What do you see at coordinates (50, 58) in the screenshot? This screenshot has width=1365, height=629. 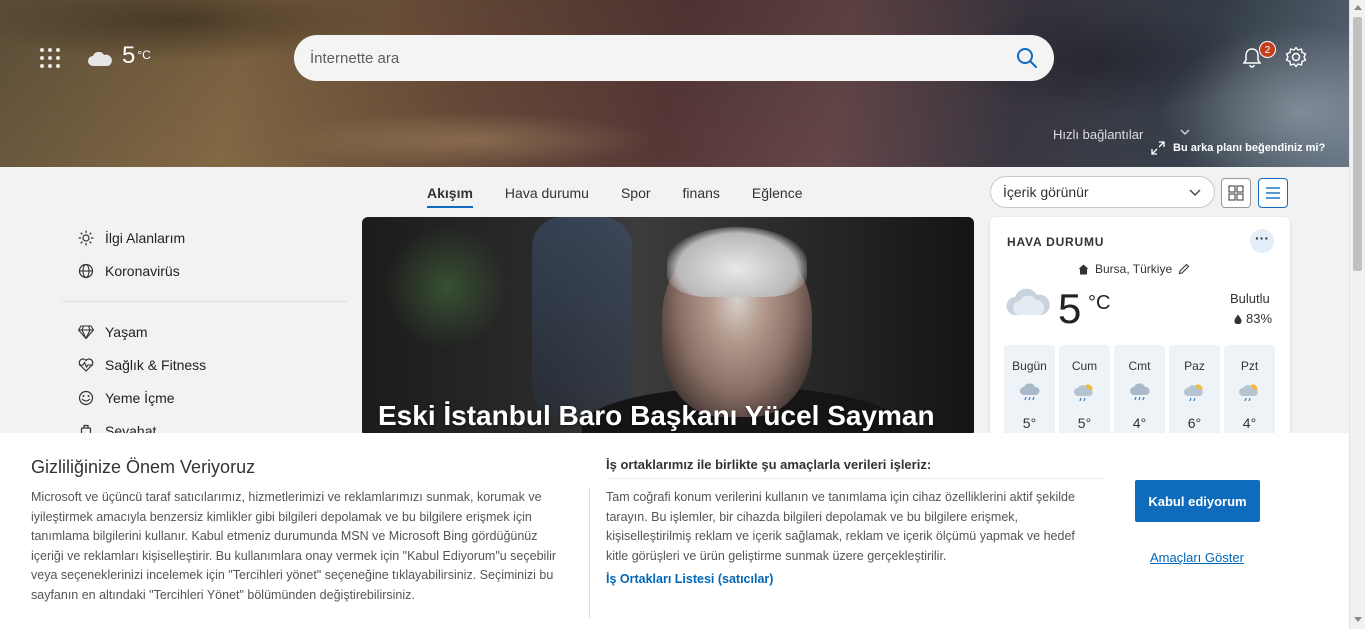 I see `app-launcher-icon` at bounding box center [50, 58].